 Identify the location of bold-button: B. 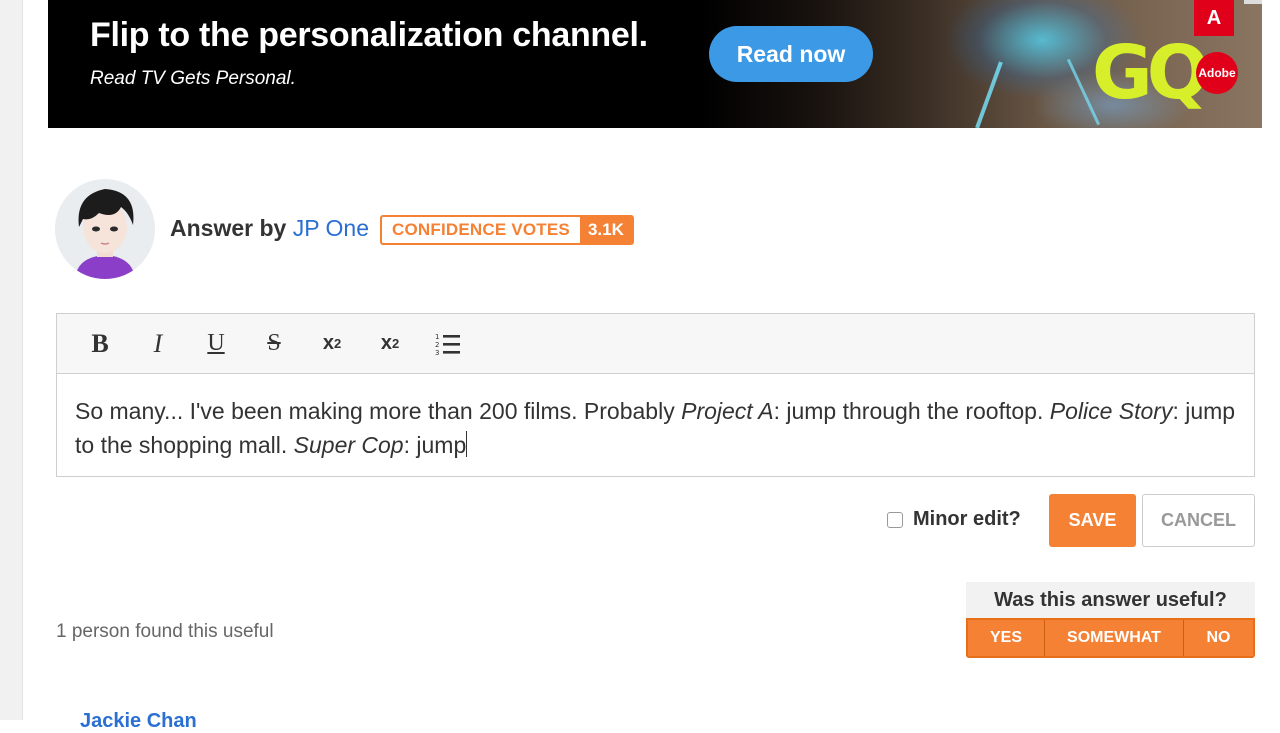
(100, 344).